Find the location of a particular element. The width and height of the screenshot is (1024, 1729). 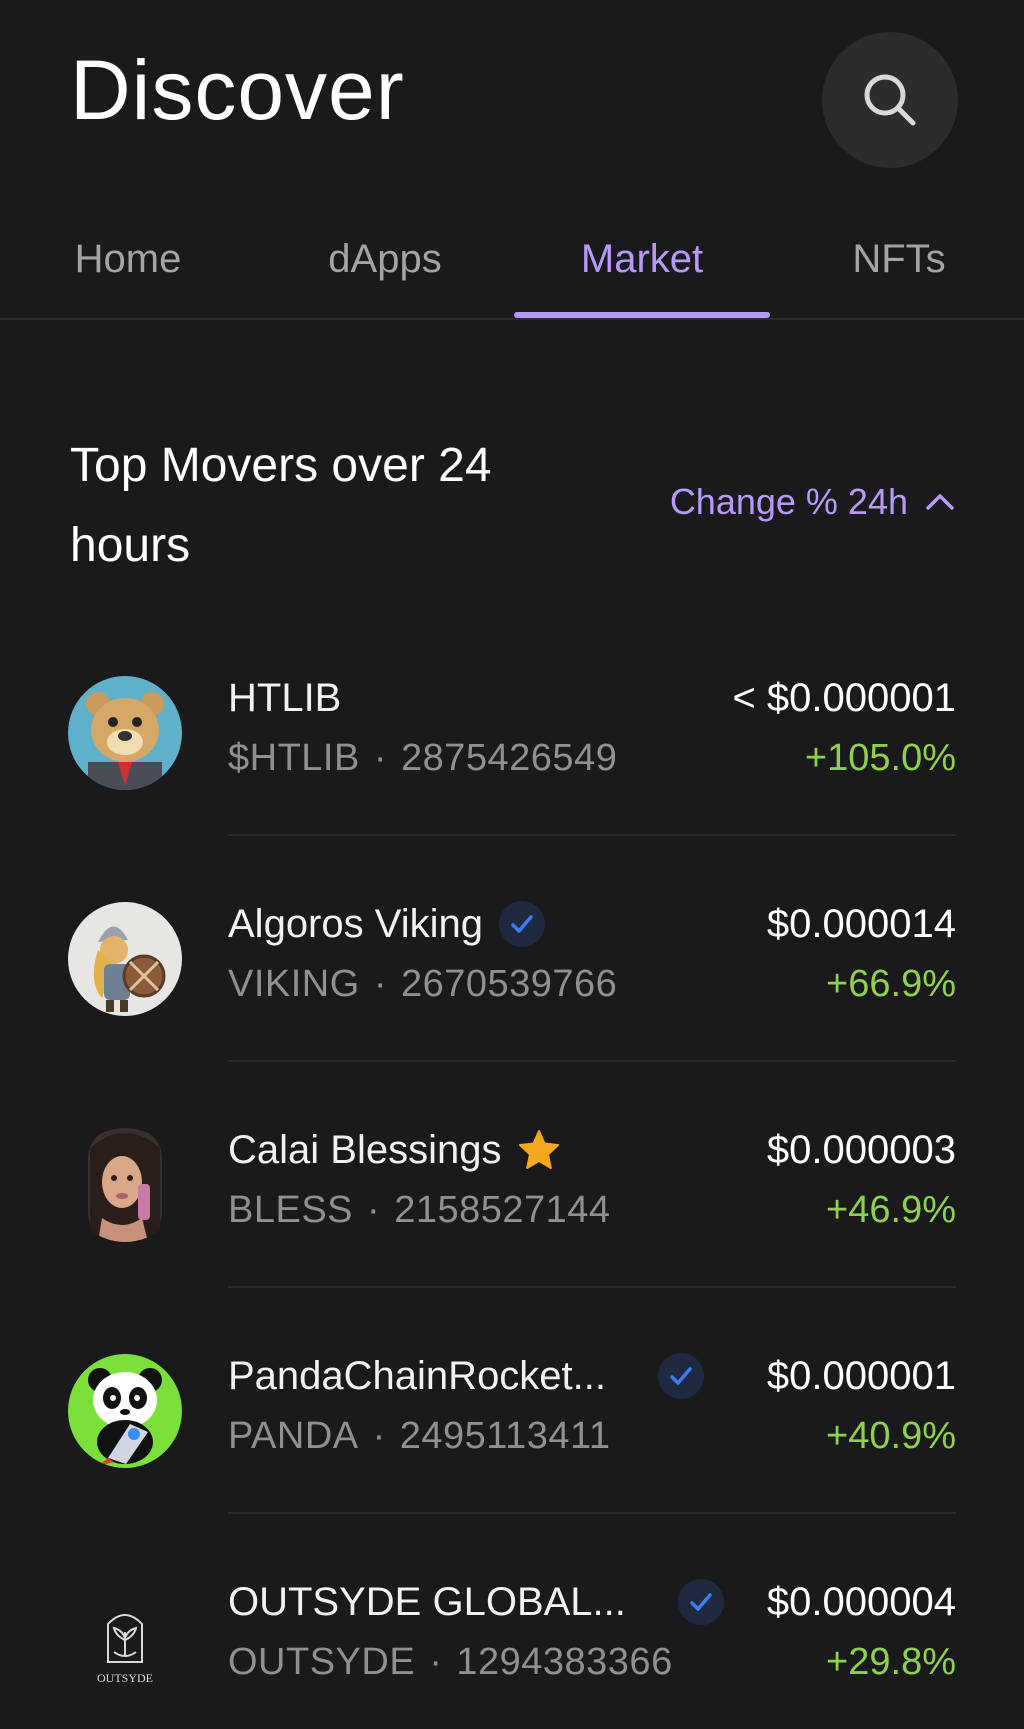

chevron-up-icon is located at coordinates (940, 502).